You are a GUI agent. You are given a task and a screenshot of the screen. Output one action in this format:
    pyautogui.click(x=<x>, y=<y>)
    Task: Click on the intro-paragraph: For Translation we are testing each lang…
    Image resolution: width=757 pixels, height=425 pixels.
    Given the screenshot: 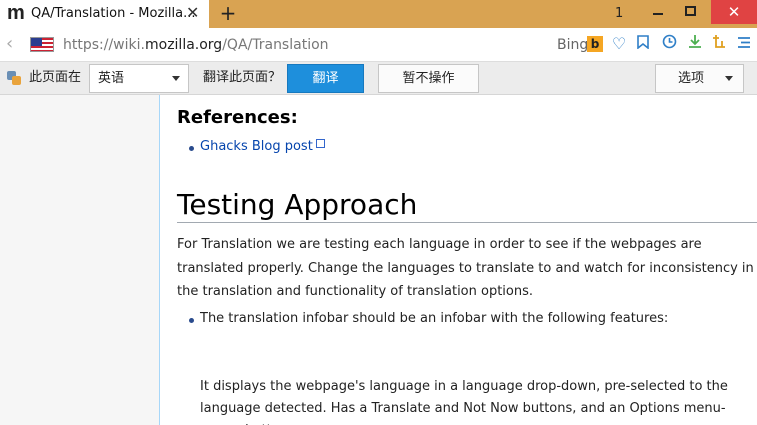 What is the action you would take?
    pyautogui.click(x=465, y=268)
    